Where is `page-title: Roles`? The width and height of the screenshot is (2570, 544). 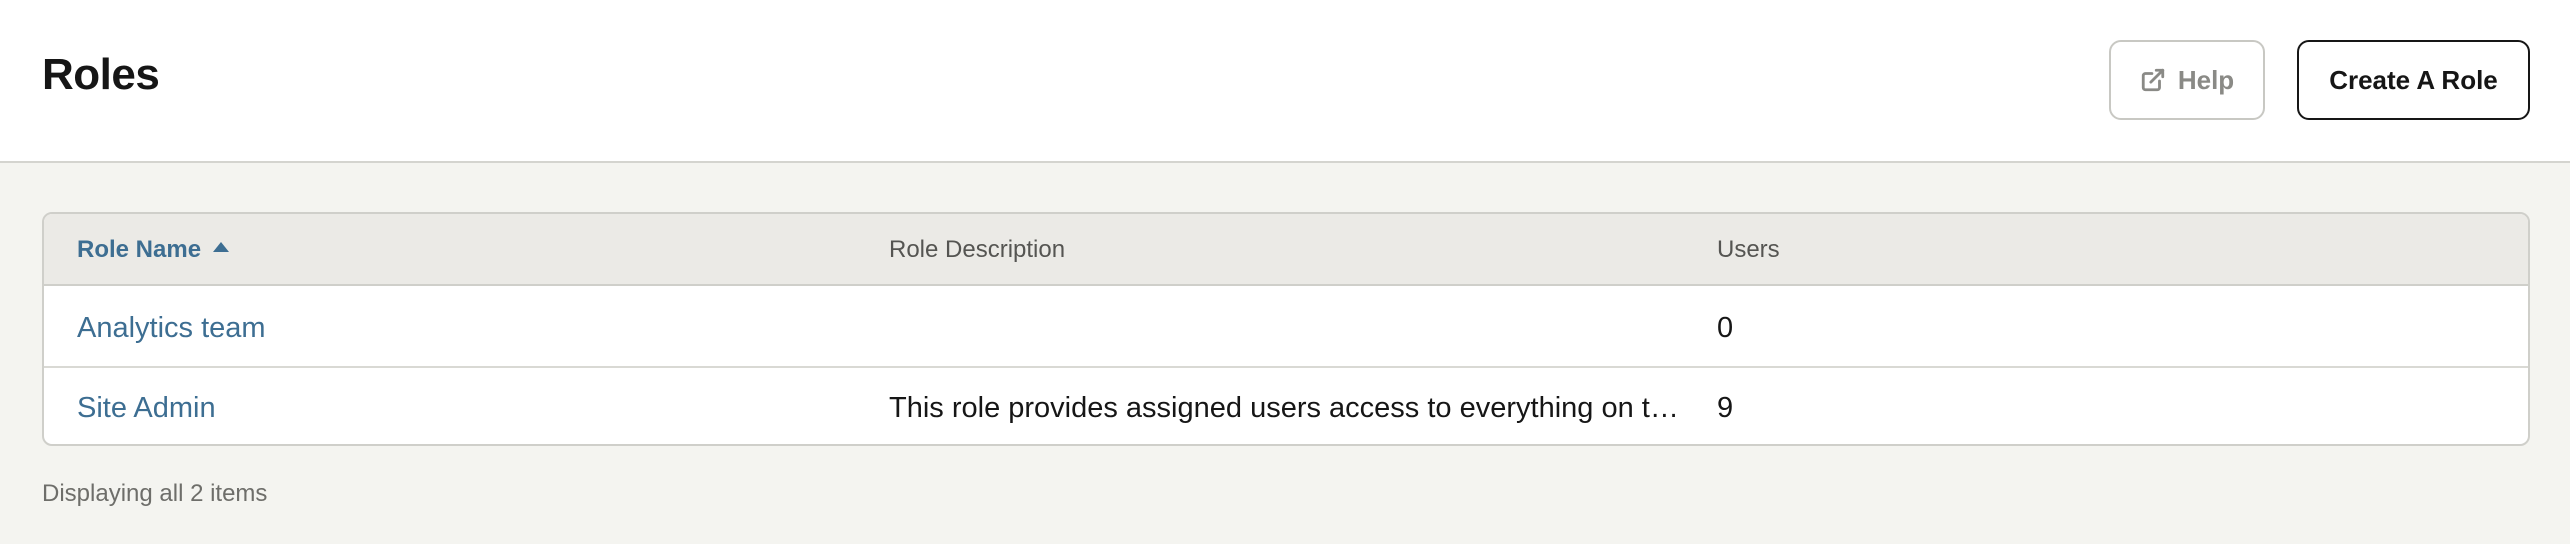 page-title: Roles is located at coordinates (101, 74).